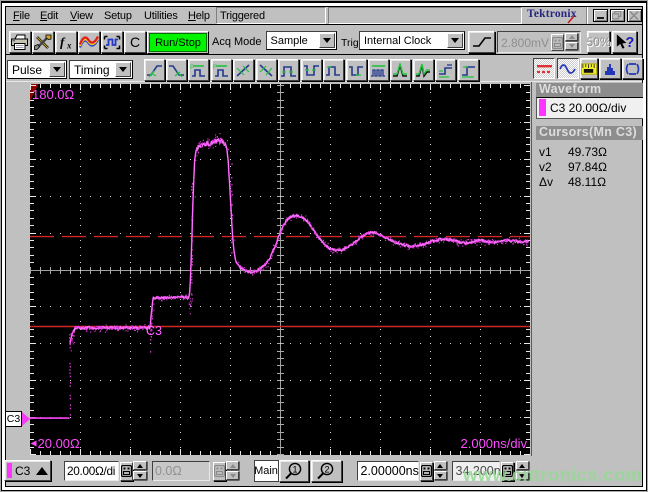 The width and height of the screenshot is (648, 492). Describe the element at coordinates (494, 443) in the screenshot. I see `svg-text: 2.000ns/div` at that location.